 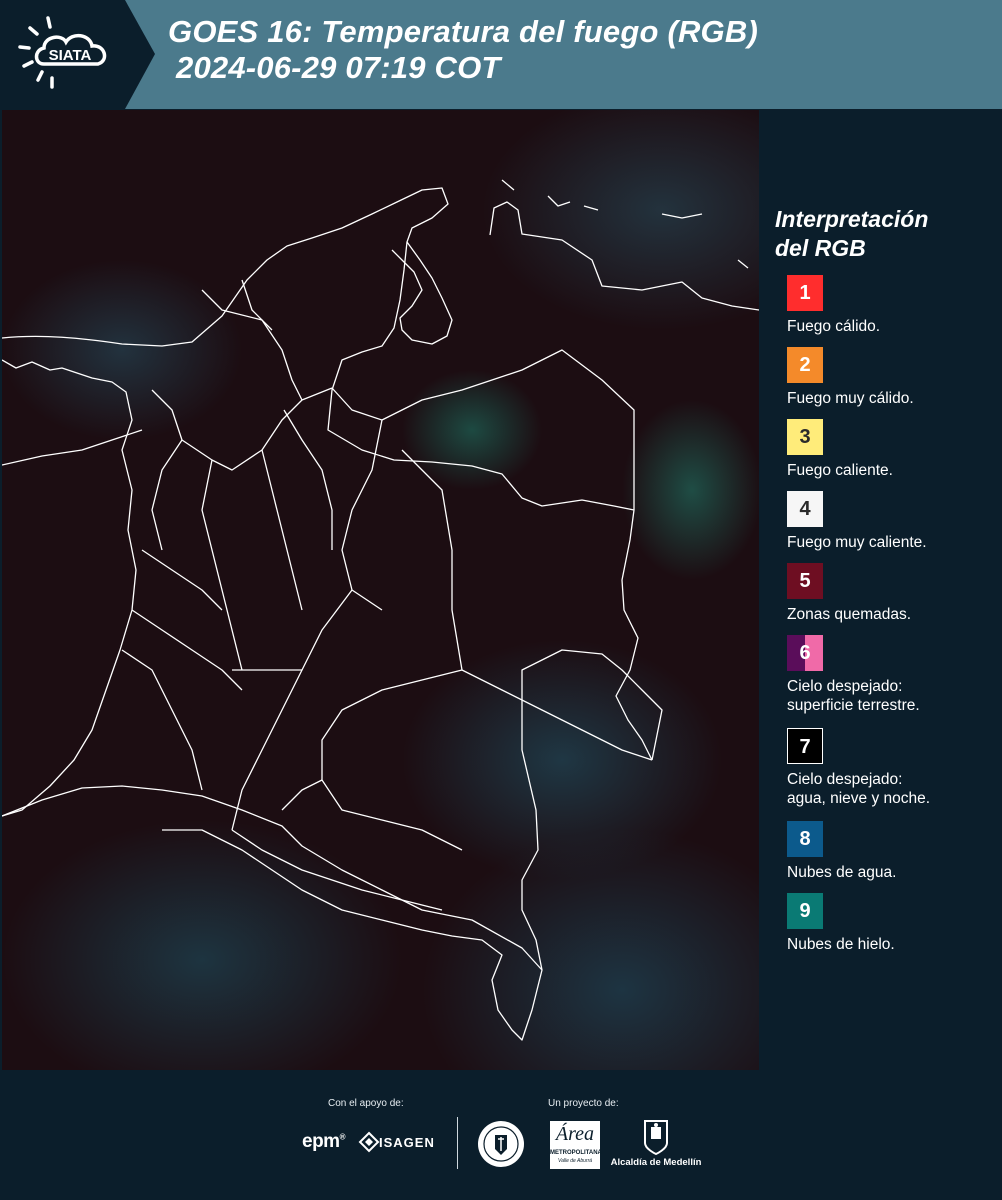 I want to click on legend-item-5: 5 Zonas quemadas., so click(x=885, y=599).